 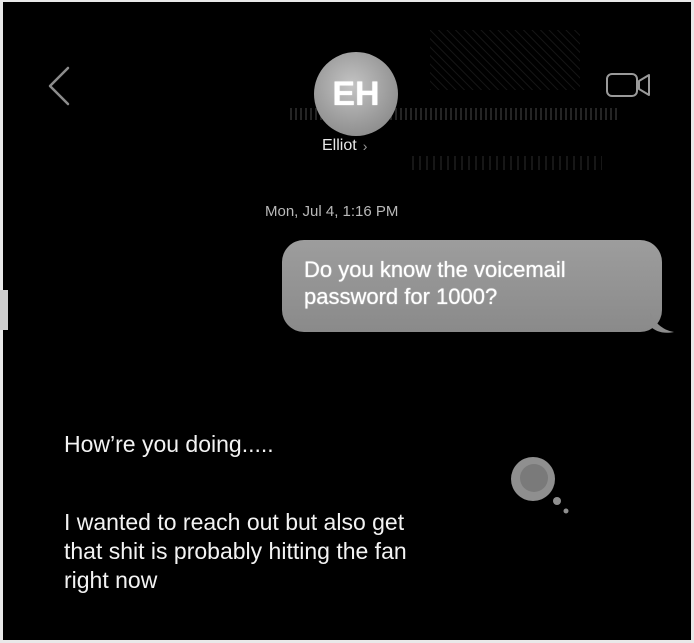 What do you see at coordinates (111, 580) in the screenshot?
I see `received-message-line: right now` at bounding box center [111, 580].